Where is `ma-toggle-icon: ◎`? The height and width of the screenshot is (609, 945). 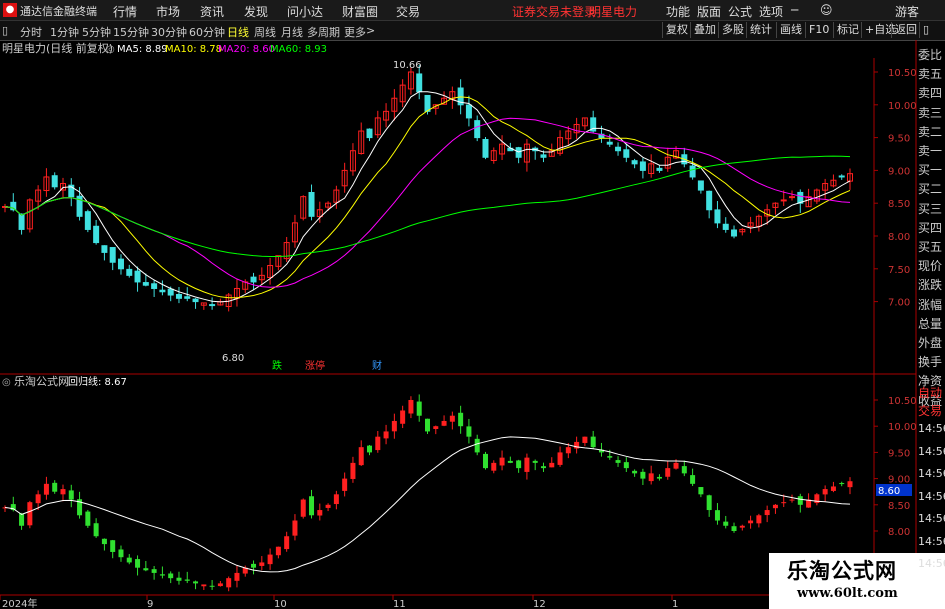 ma-toggle-icon: ◎ is located at coordinates (110, 49).